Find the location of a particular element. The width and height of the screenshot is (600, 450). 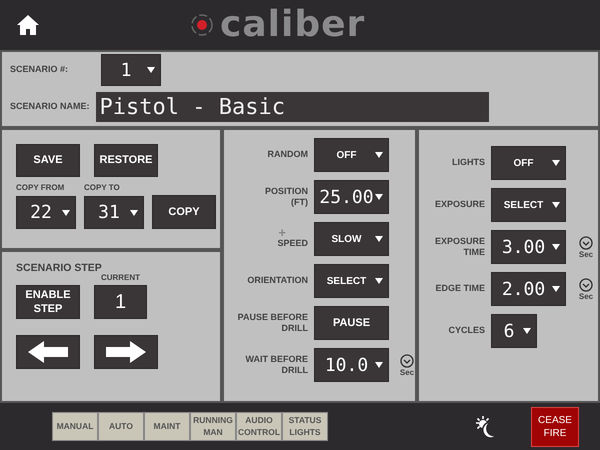

setting-label: LIGHTS is located at coordinates (468, 163).